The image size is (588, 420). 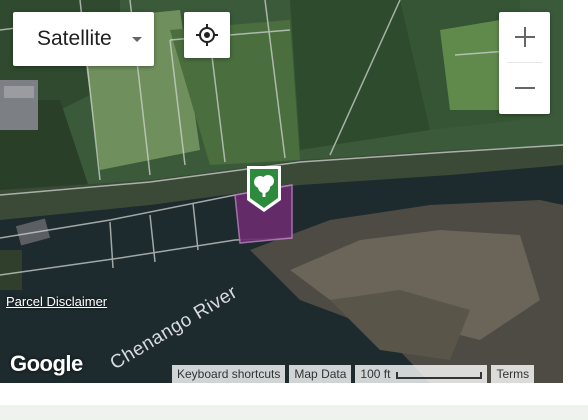 I want to click on minus-icon, so click(x=524, y=88).